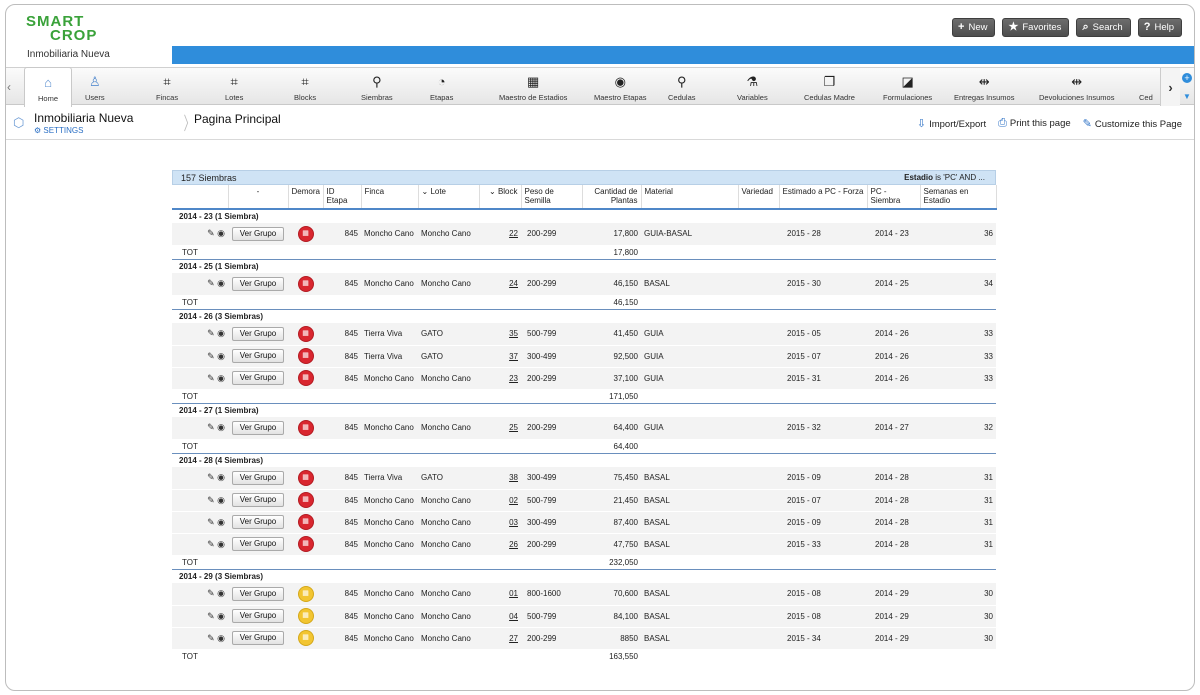 The image size is (1200, 695). What do you see at coordinates (620, 87) in the screenshot?
I see `nav-item-maestro-etapas: ◉ Maestro Etapas` at bounding box center [620, 87].